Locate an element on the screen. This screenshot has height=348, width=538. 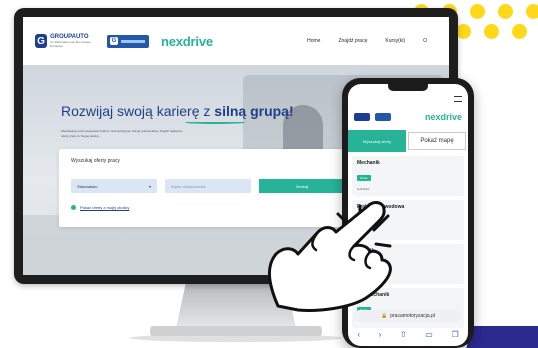
groupauto-g-icon: G is located at coordinates (41, 41).